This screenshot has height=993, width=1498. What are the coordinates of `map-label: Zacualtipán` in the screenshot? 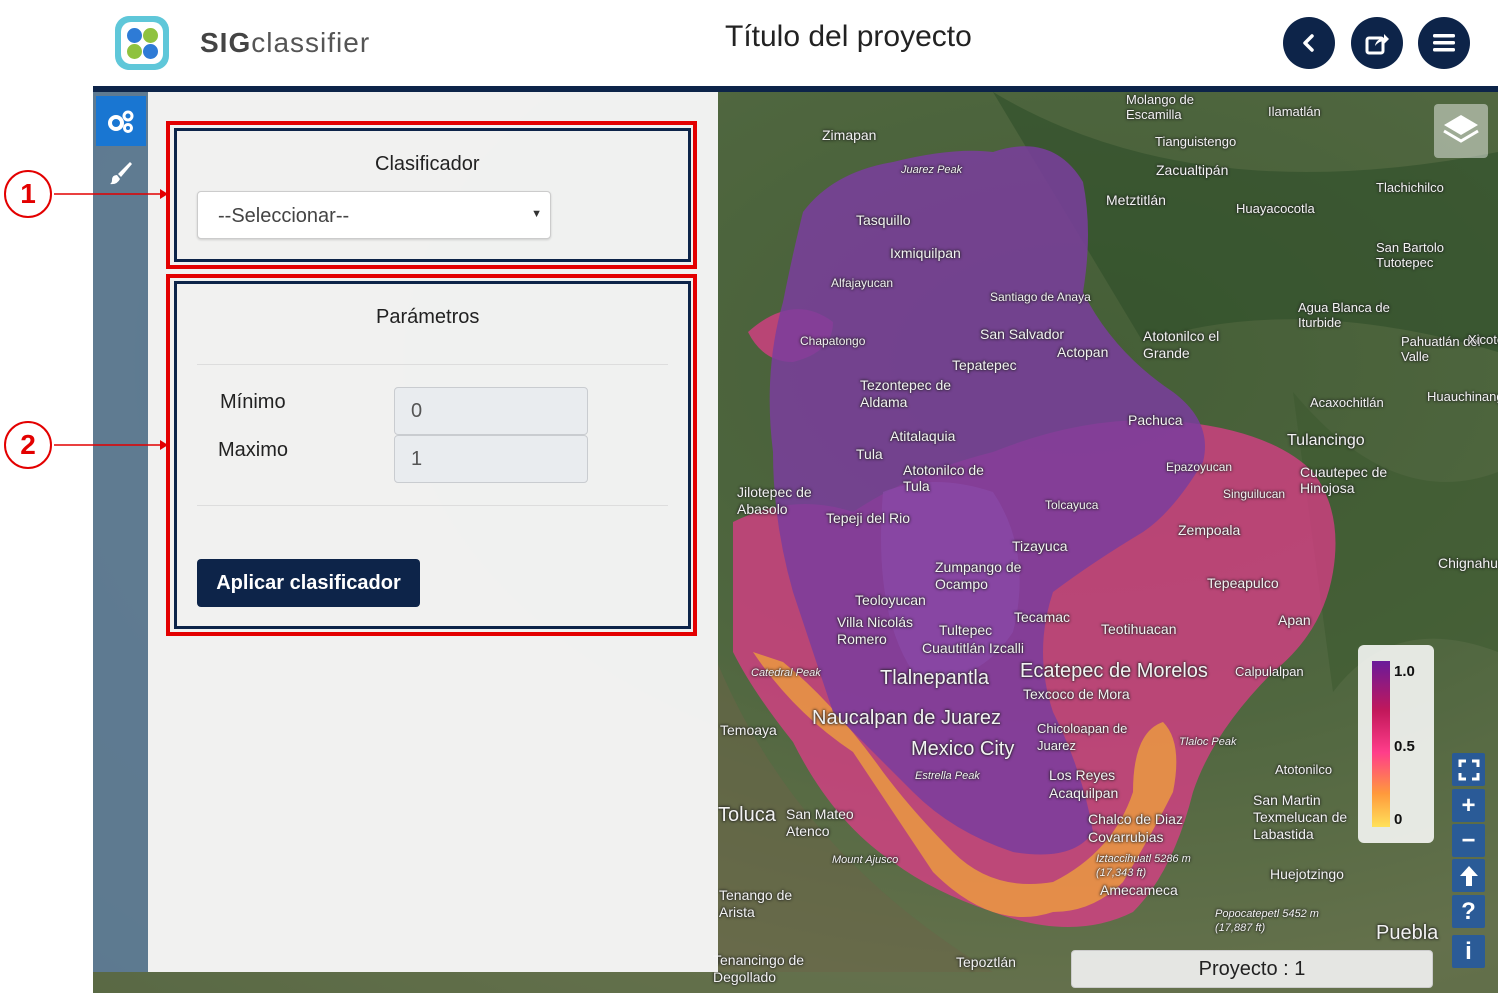 It's located at (1192, 170).